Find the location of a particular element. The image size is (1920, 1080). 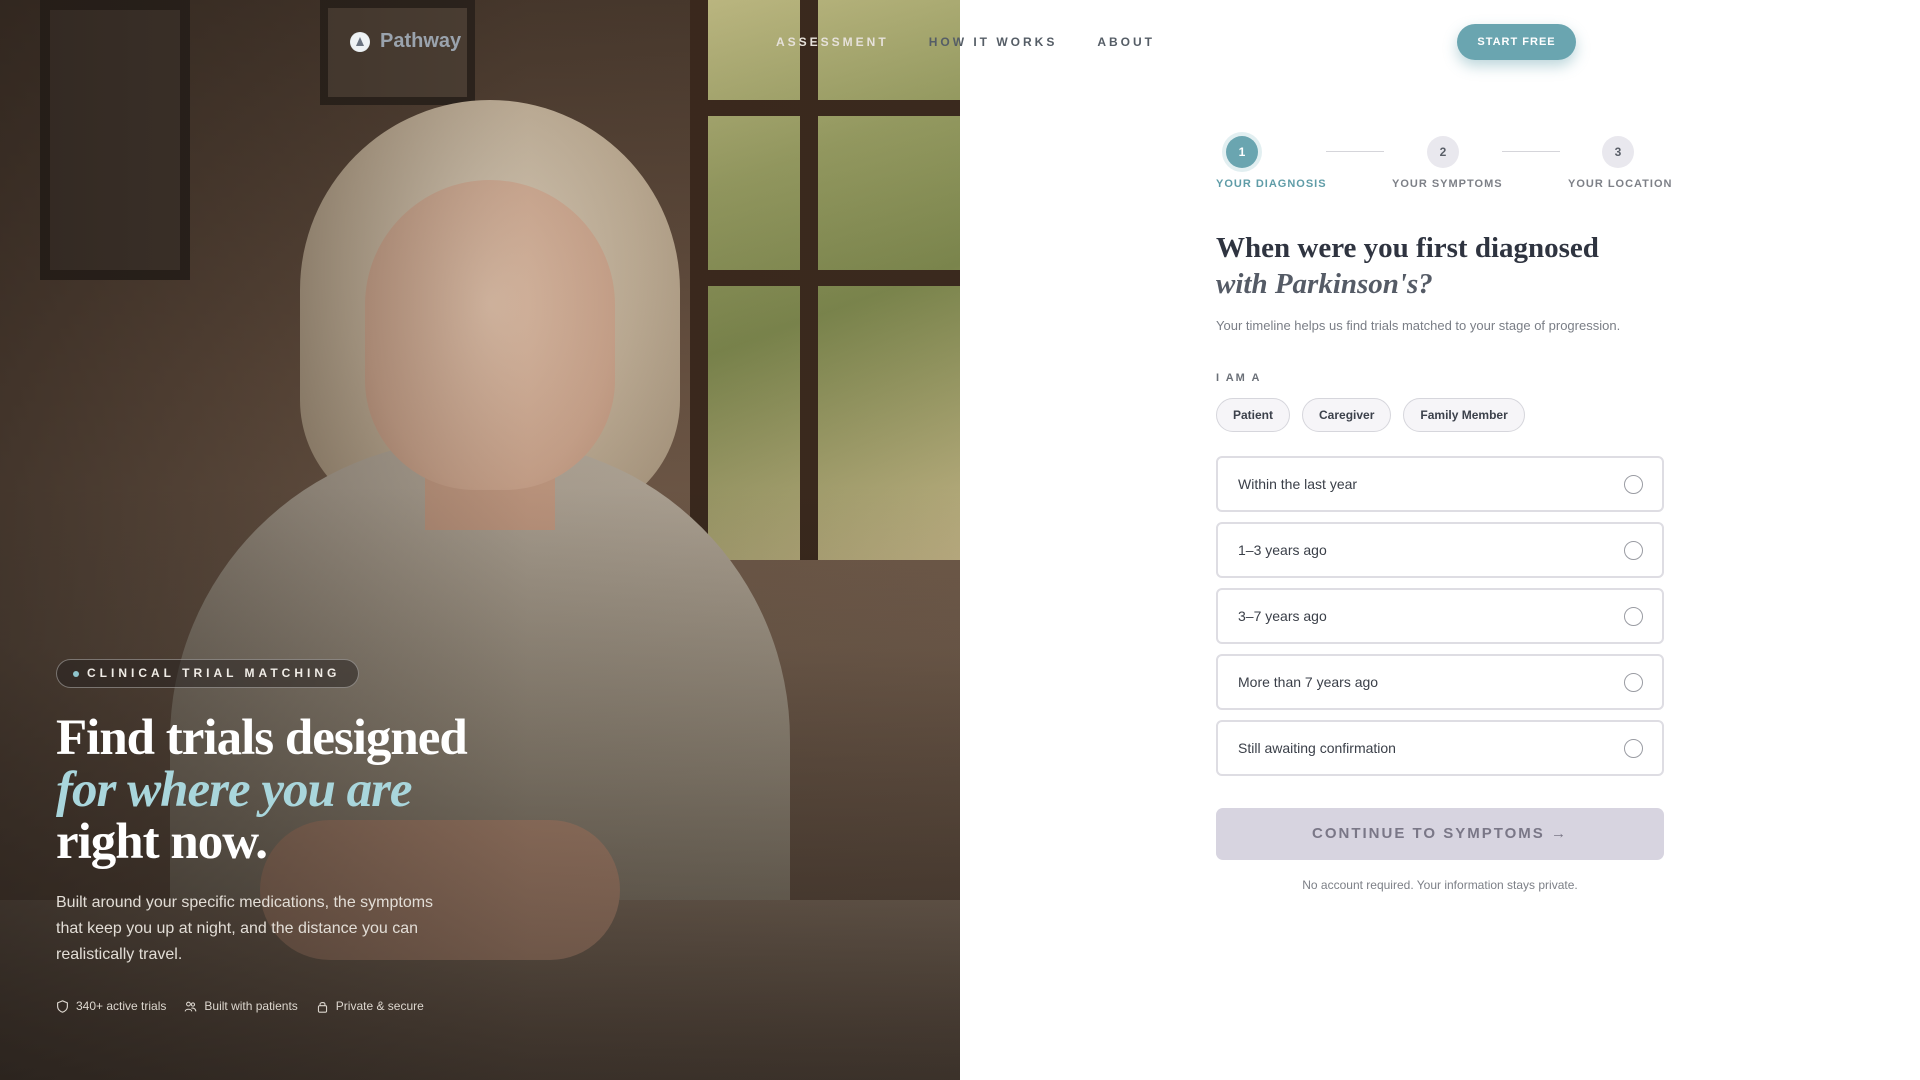

option-1-3-years: 1–3 years ago is located at coordinates (1440, 550).